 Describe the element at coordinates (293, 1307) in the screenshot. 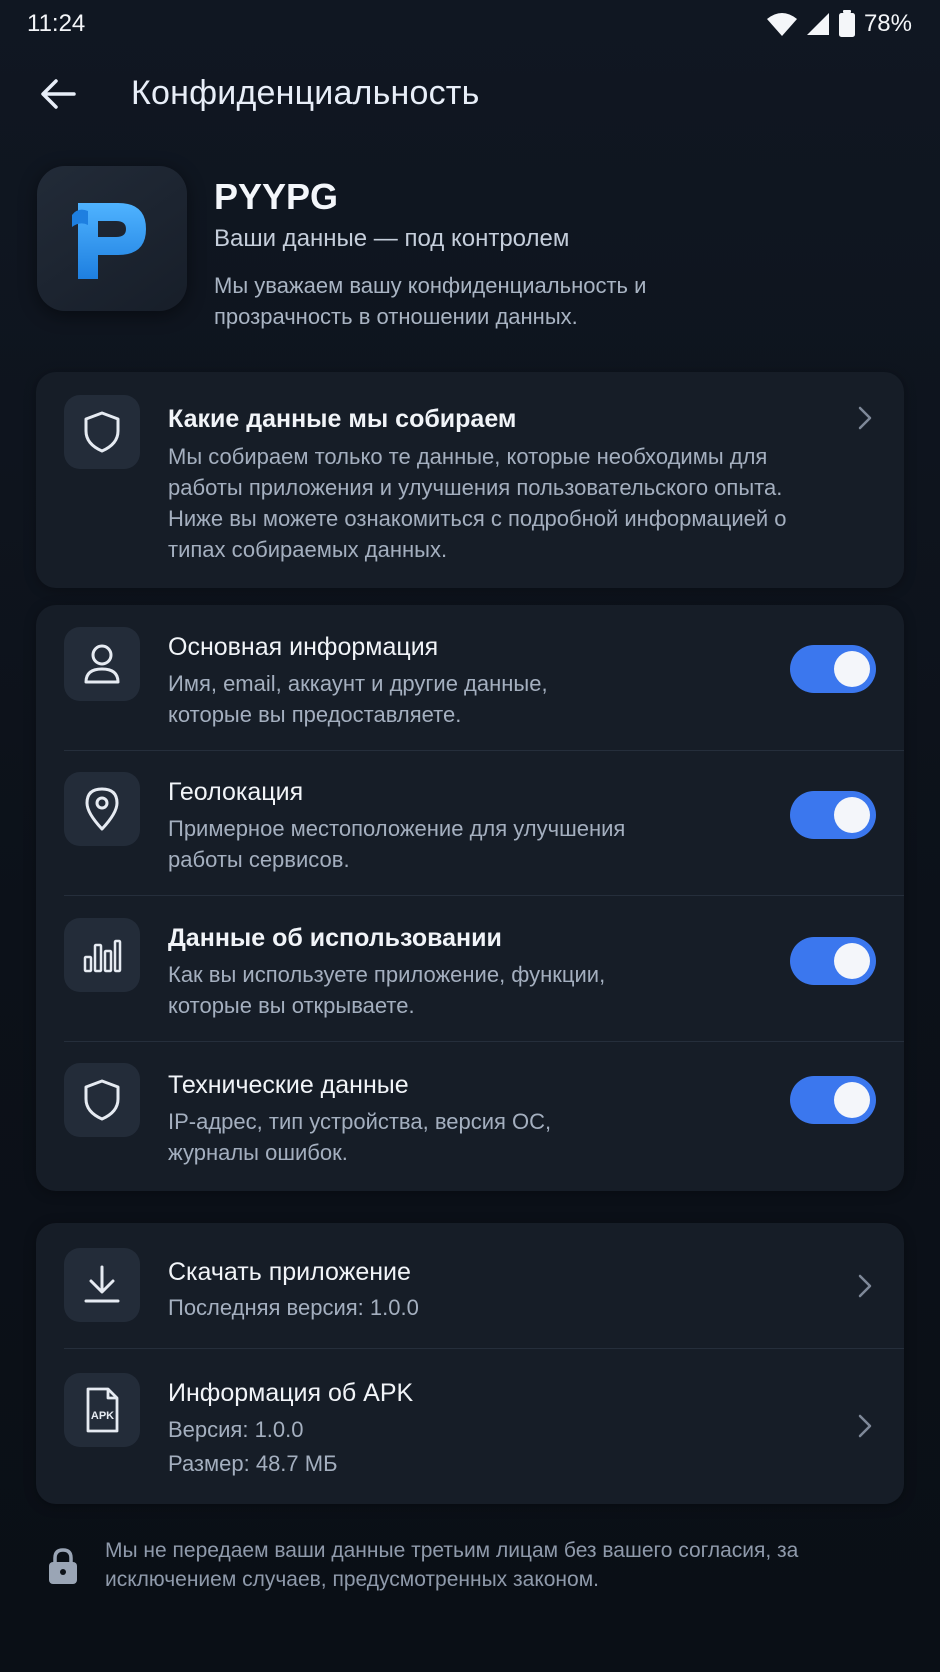

I see `download-version: Последняя версия: 1.0.0` at that location.